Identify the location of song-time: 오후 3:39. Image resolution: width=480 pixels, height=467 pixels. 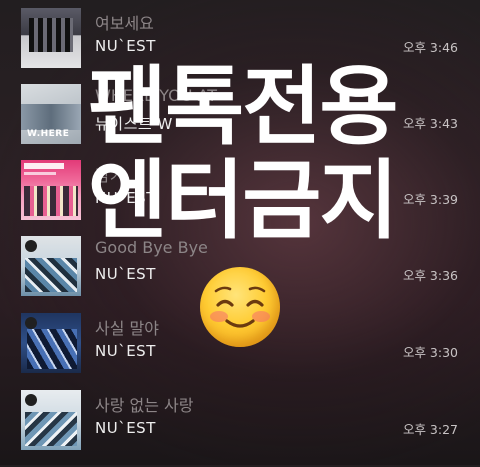
(430, 199).